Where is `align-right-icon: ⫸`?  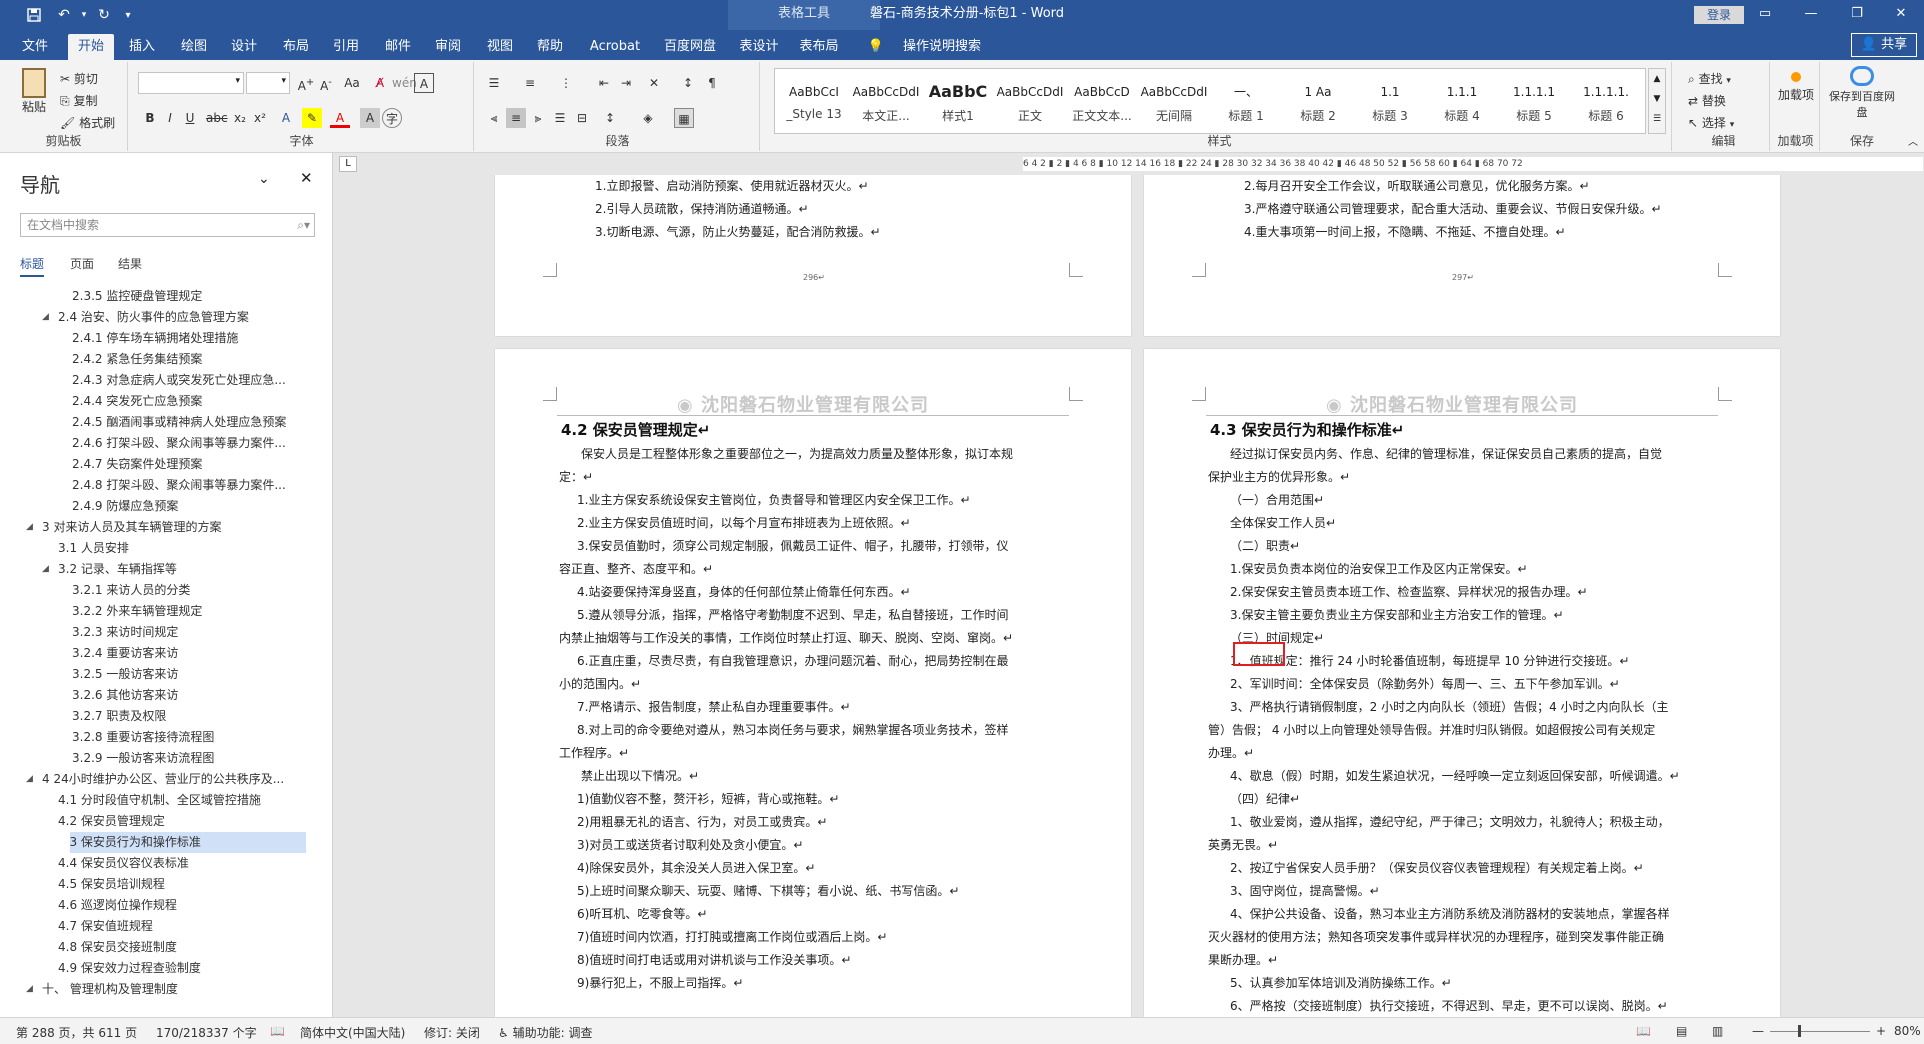
align-right-icon: ⫸ is located at coordinates (538, 118).